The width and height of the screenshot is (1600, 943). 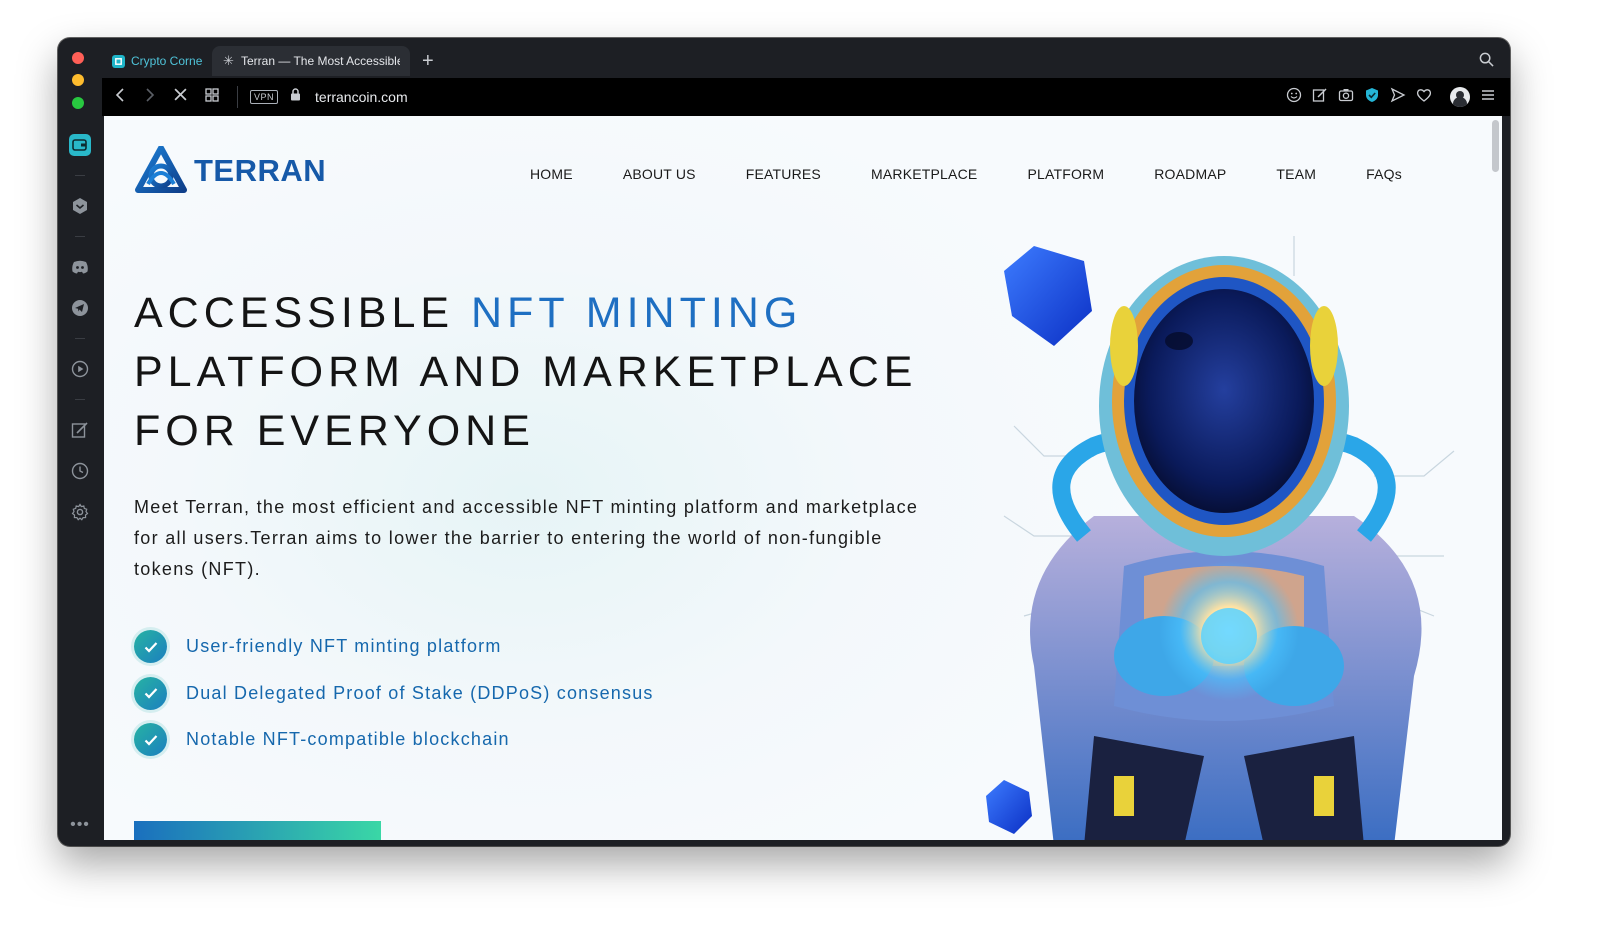 I want to click on forward-icon, so click(x=150, y=97).